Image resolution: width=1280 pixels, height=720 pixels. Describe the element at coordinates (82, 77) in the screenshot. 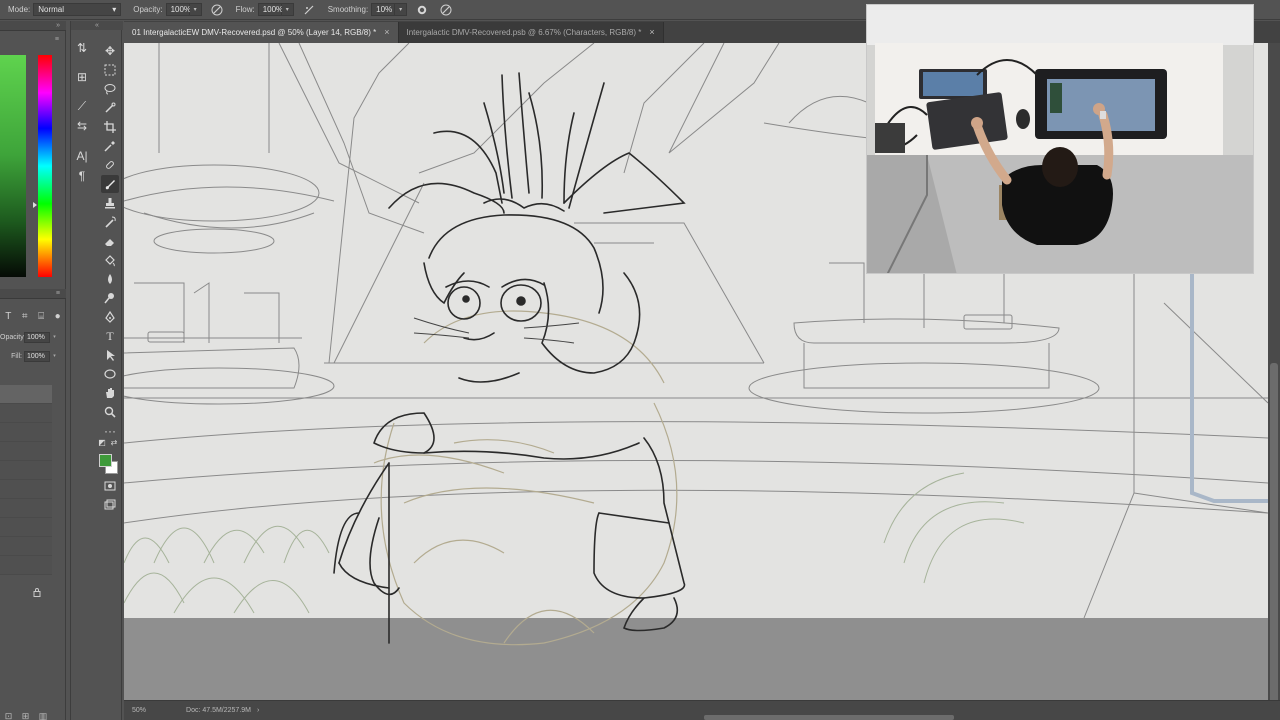

I see `content-aware-tool-icon: ⊞` at that location.